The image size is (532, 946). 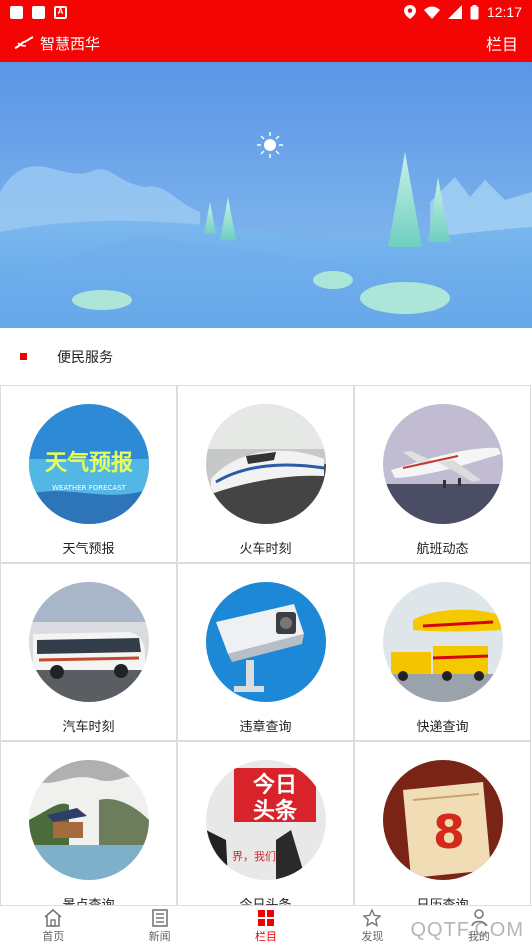 I want to click on service-train: 火车时刻, so click(x=265, y=474).